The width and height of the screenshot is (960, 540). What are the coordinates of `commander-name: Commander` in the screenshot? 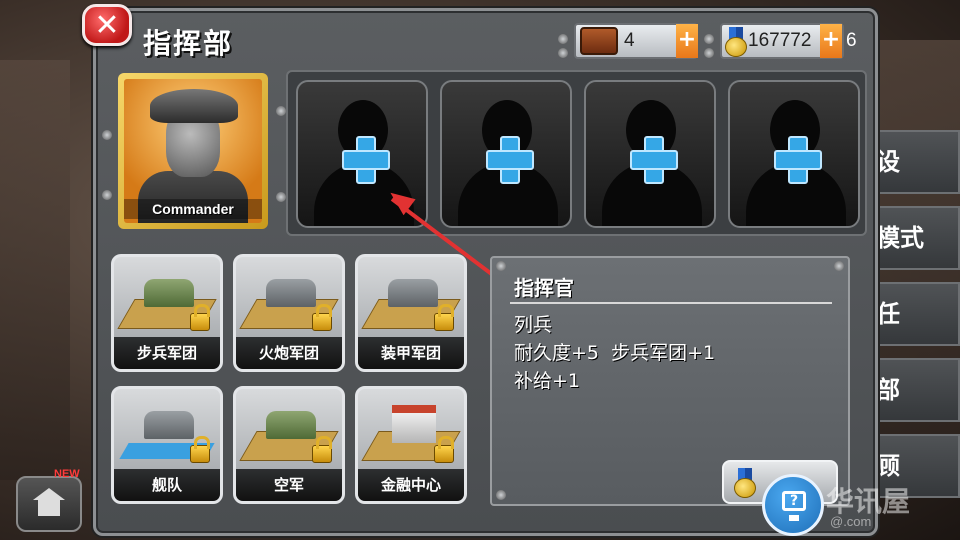 It's located at (193, 209).